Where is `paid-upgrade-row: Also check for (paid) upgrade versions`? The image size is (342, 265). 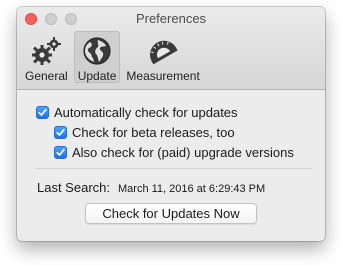 paid-upgrade-row: Also check for (paid) upgrade versions is located at coordinates (174, 152).